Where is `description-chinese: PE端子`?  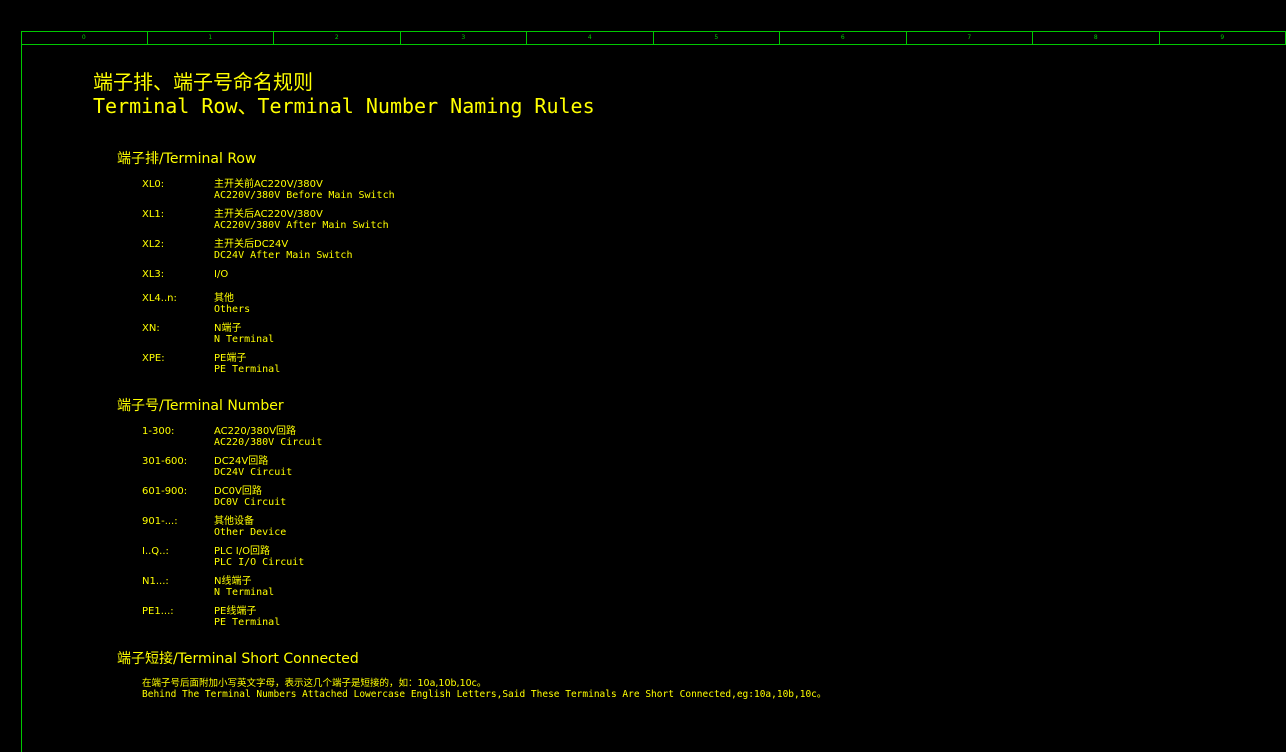
description-chinese: PE端子 is located at coordinates (230, 358).